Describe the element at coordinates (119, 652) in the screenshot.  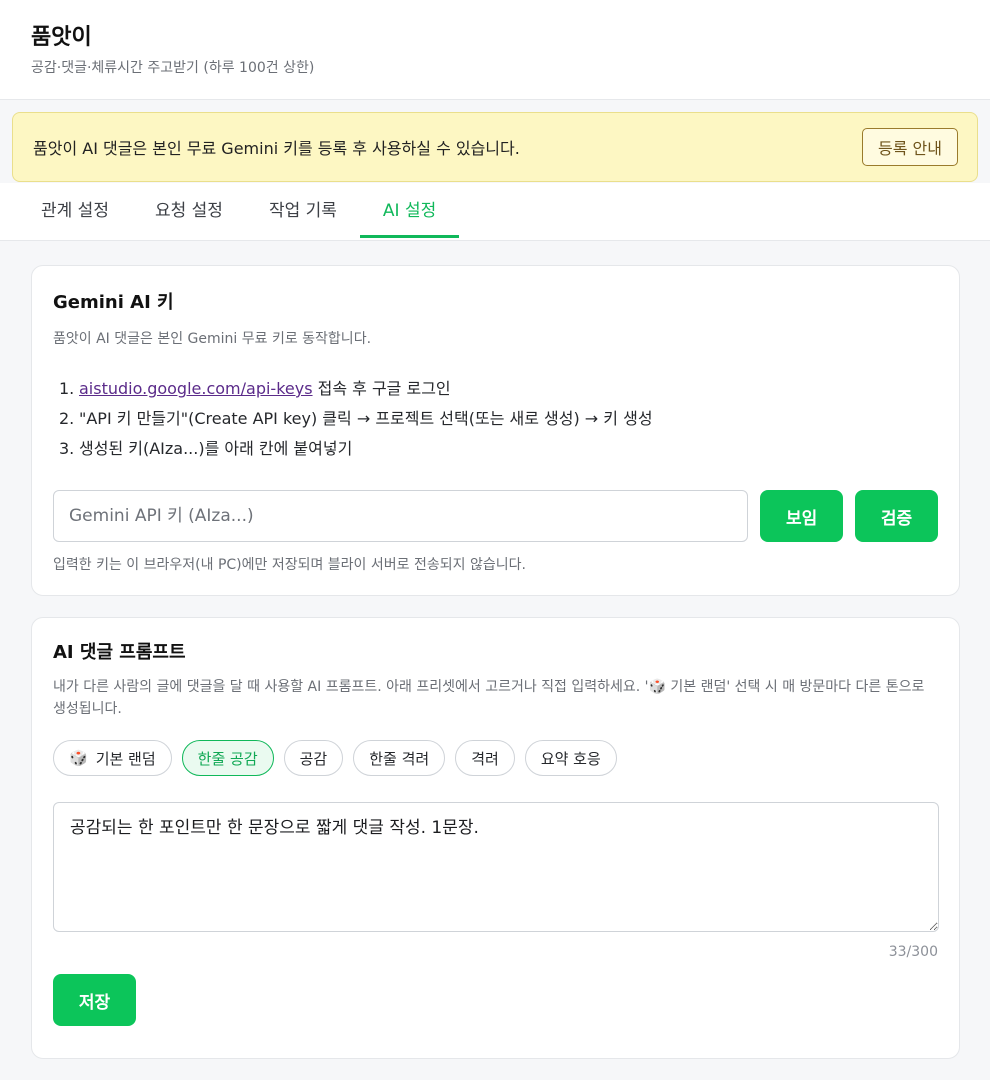
I see `prompt-card-title: AI 댓글 프롬프트` at that location.